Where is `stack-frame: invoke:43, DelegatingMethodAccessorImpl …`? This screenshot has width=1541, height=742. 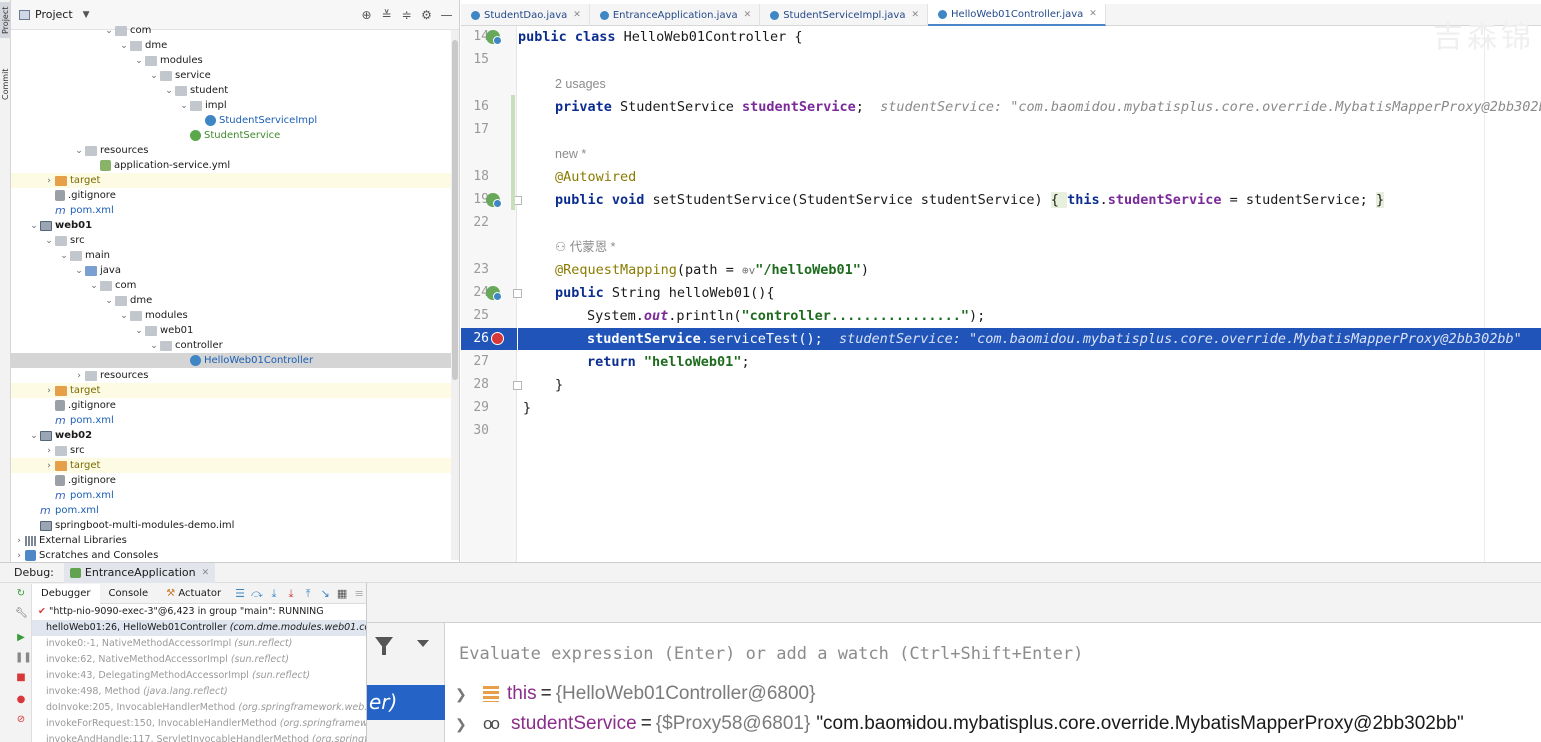
stack-frame: invoke:43, DelegatingMethodAccessorImpl … is located at coordinates (199, 676).